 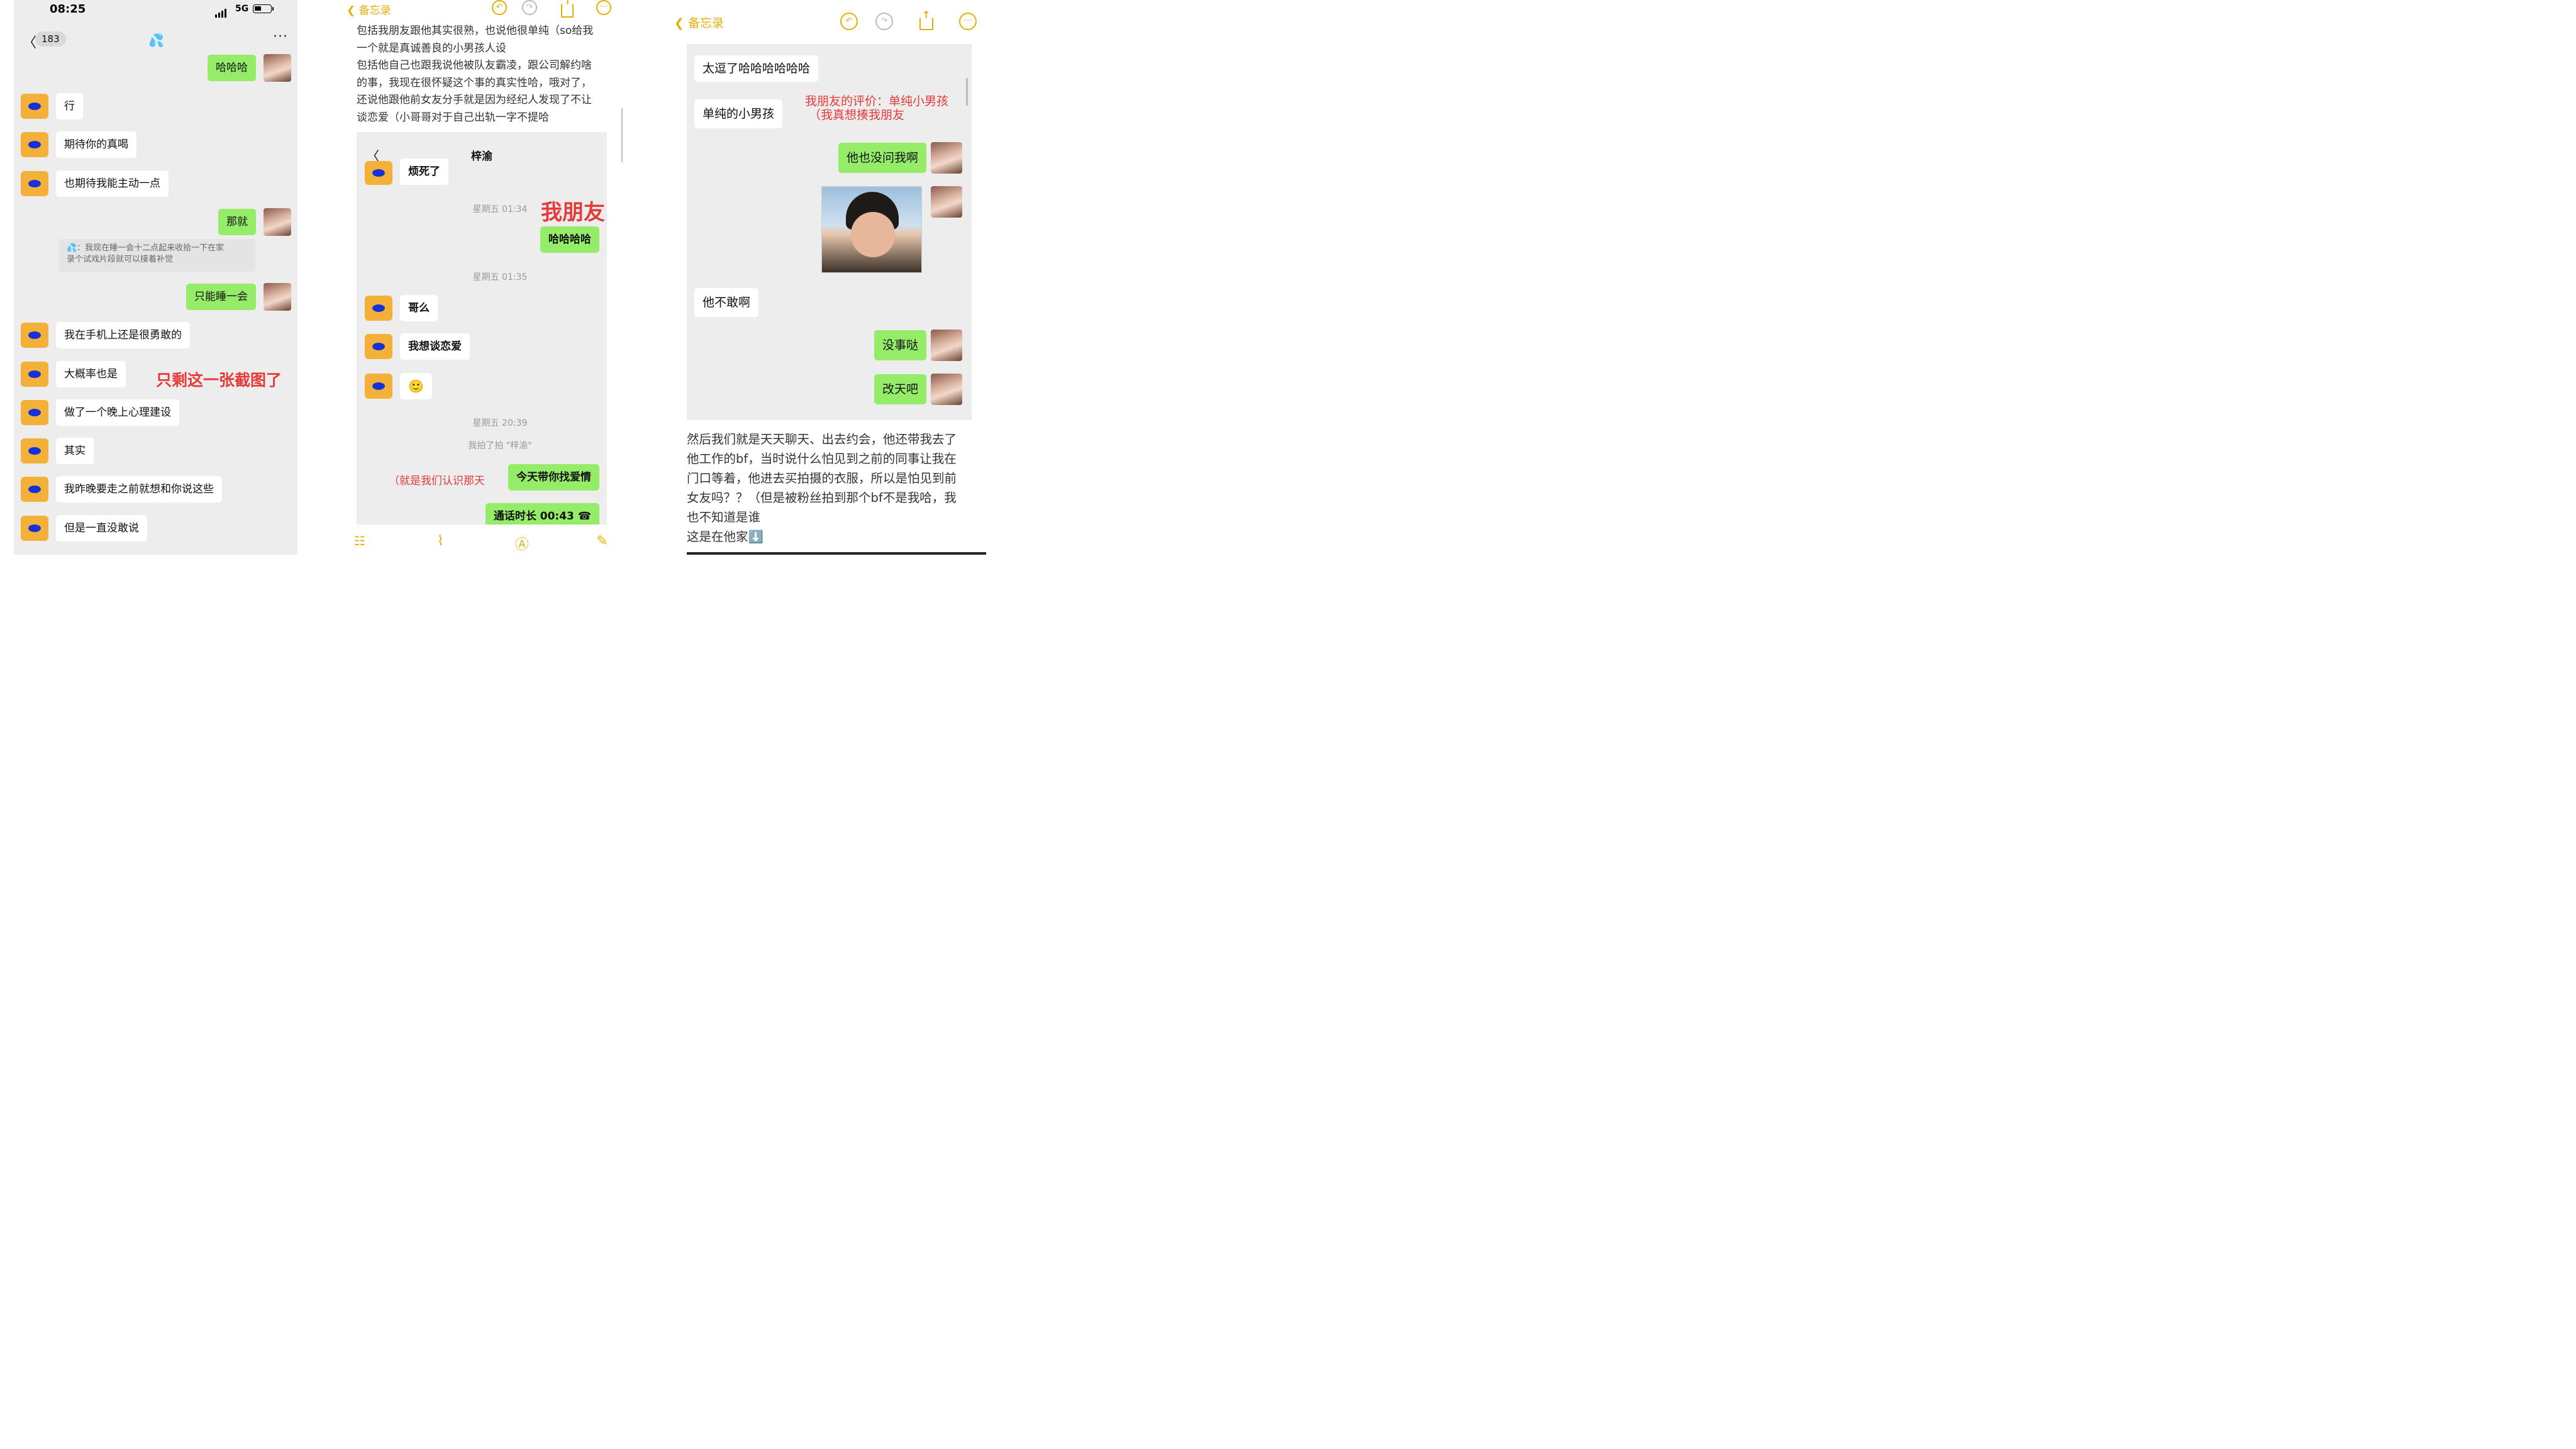 What do you see at coordinates (416, 386) in the screenshot?
I see `message-bubble: 🙂` at bounding box center [416, 386].